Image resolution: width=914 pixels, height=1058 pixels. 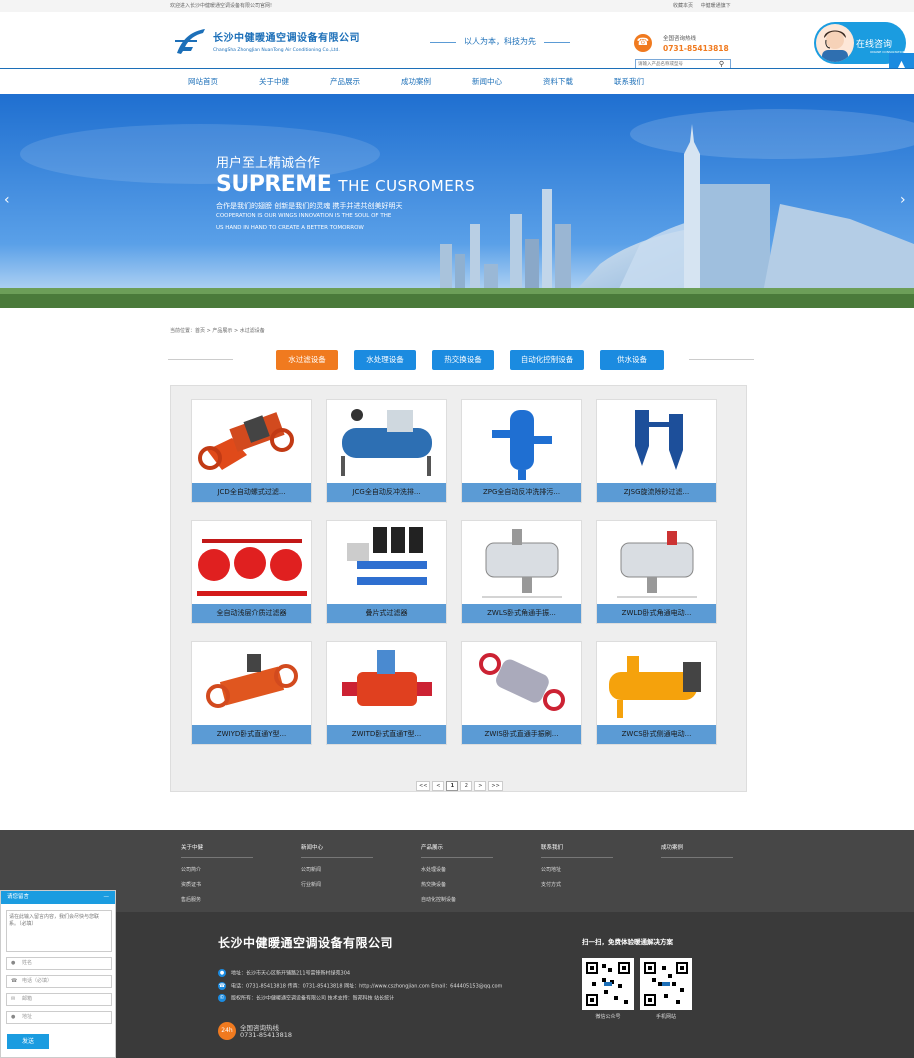 I want to click on product-name: 全自动浅层介质过滤器, so click(x=251, y=613).